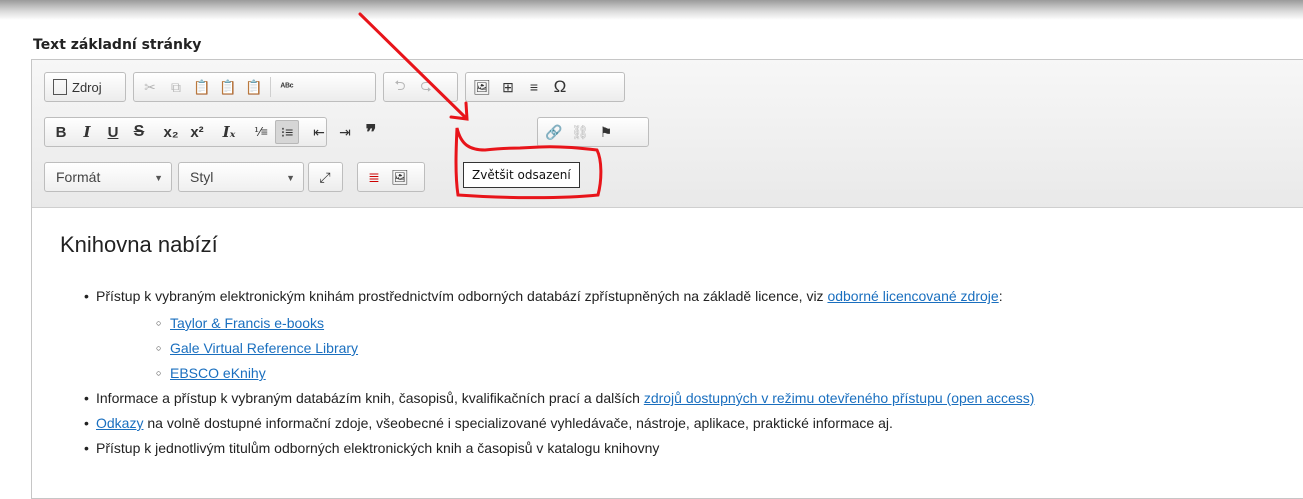 The image size is (1303, 499). I want to click on extras-group: ≣ 🖼, so click(391, 177).